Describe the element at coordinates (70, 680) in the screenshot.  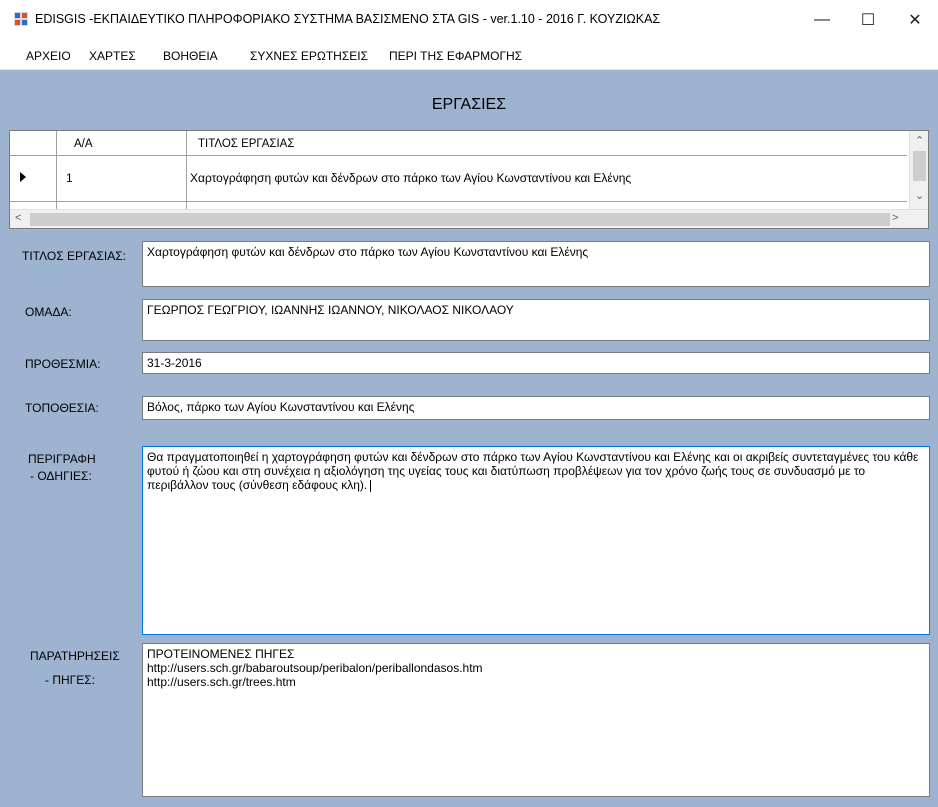
I see `notes-sublabel: - ΠΗΓΕΣ:` at that location.